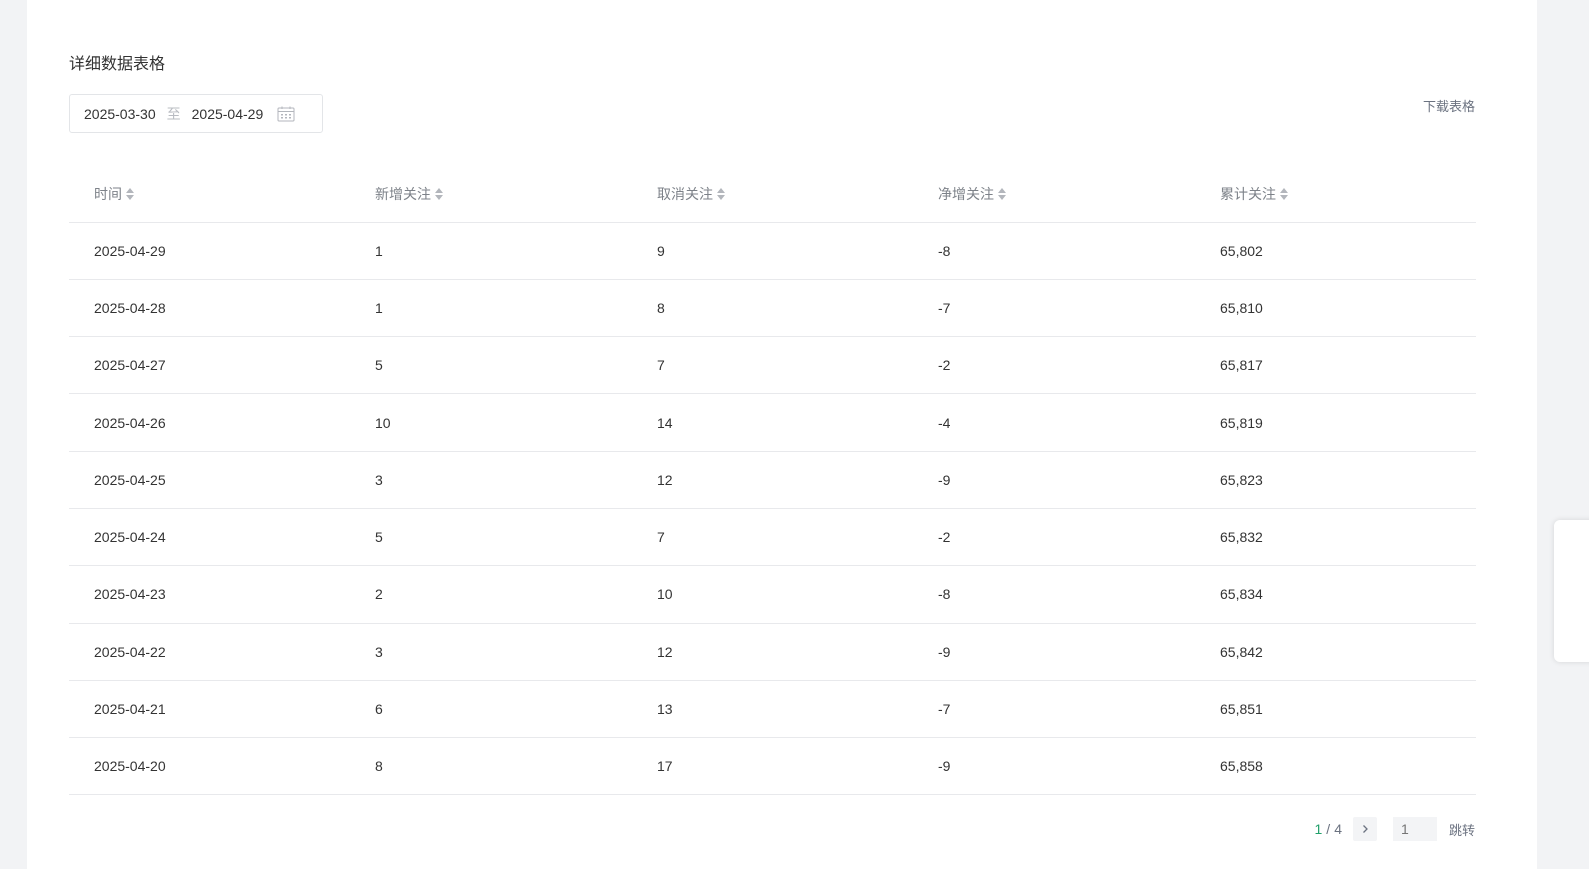 The height and width of the screenshot is (869, 1589). Describe the element at coordinates (1335, 594) in the screenshot. I see `cell-total-follows: 65,834` at that location.